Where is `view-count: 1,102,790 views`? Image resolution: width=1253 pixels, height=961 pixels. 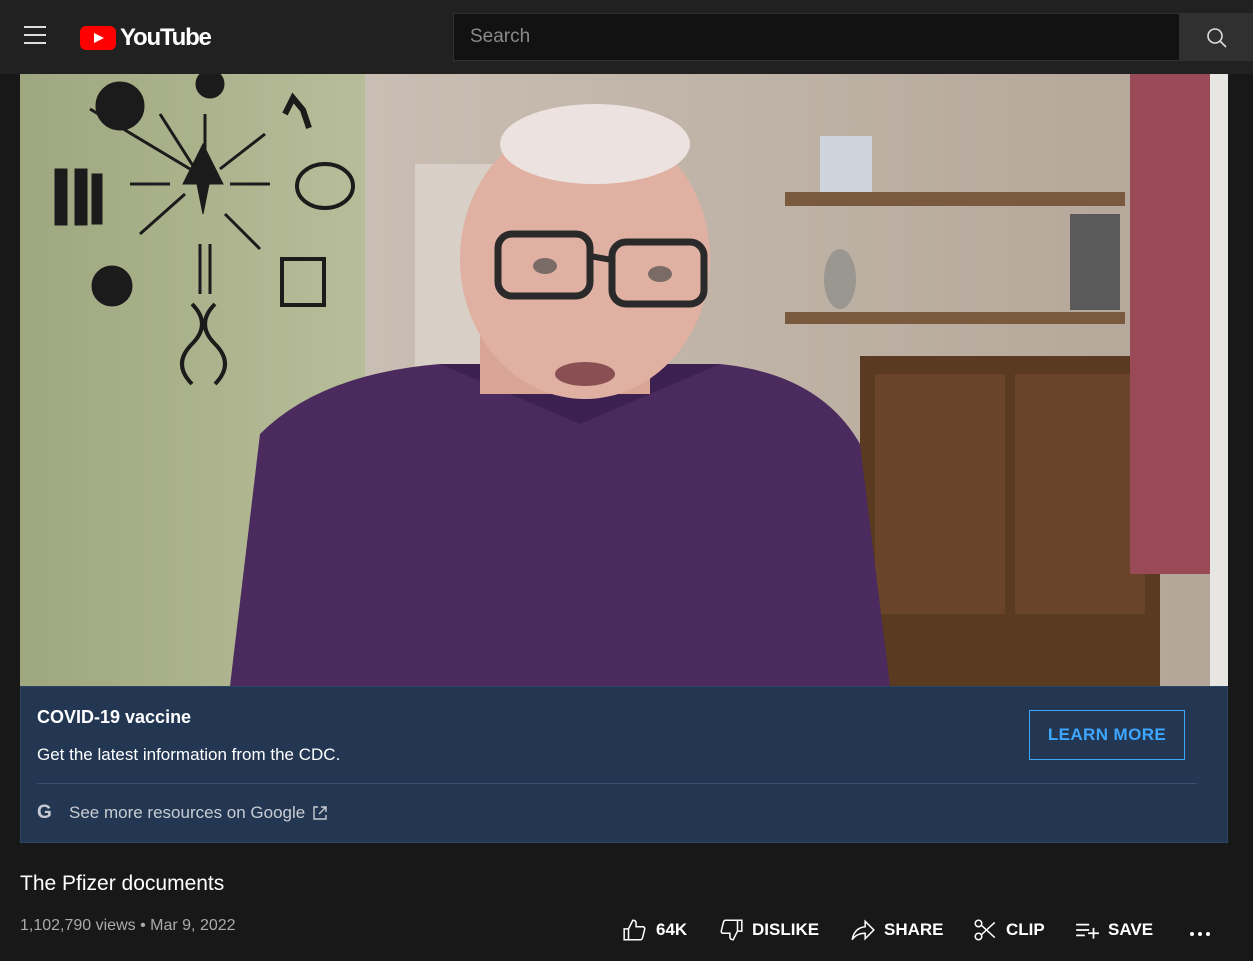 view-count: 1,102,790 views is located at coordinates (78, 925).